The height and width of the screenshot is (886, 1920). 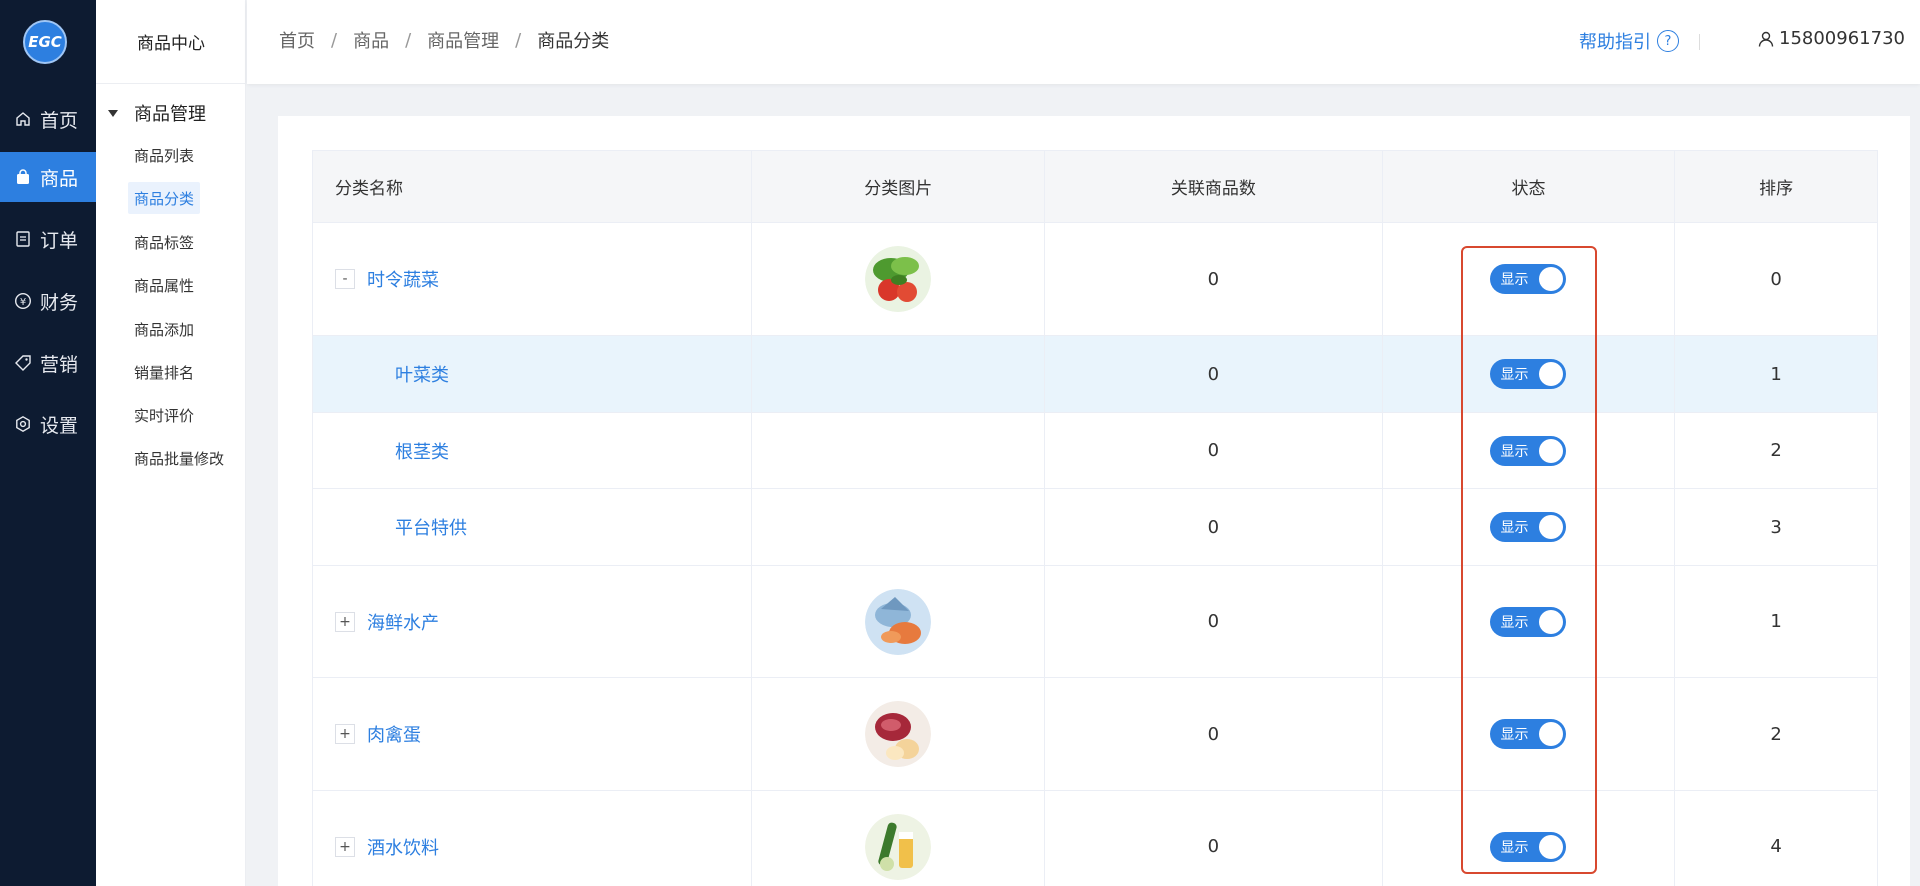 What do you see at coordinates (48, 301) in the screenshot?
I see `nav-item-finance: ¥ 财务` at bounding box center [48, 301].